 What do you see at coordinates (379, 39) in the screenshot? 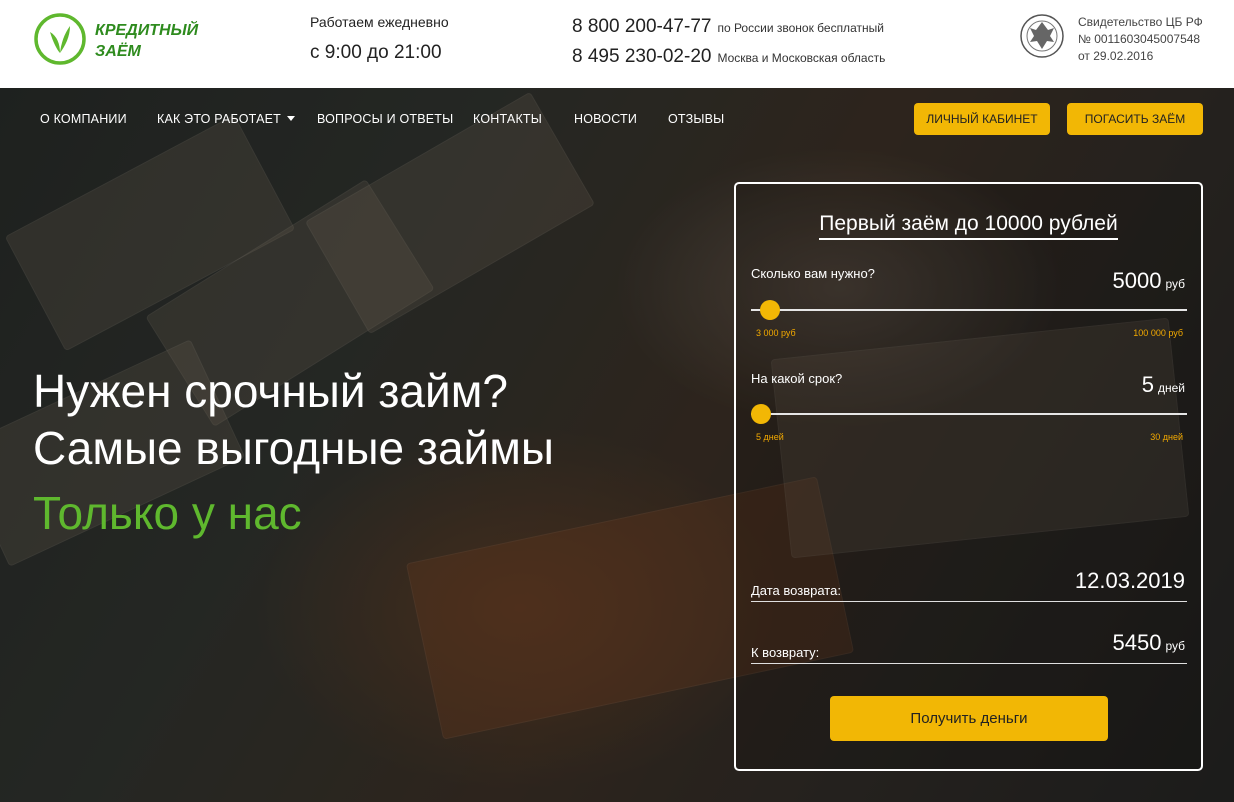
I see `working-hours: Работаем ежедневно с 9:00 до 21:00` at bounding box center [379, 39].